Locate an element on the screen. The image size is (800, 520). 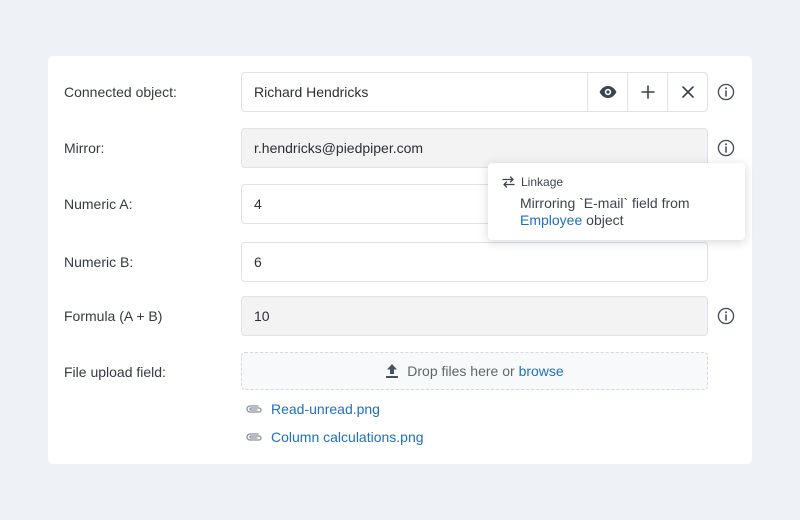
formula-info-icon is located at coordinates (726, 316).